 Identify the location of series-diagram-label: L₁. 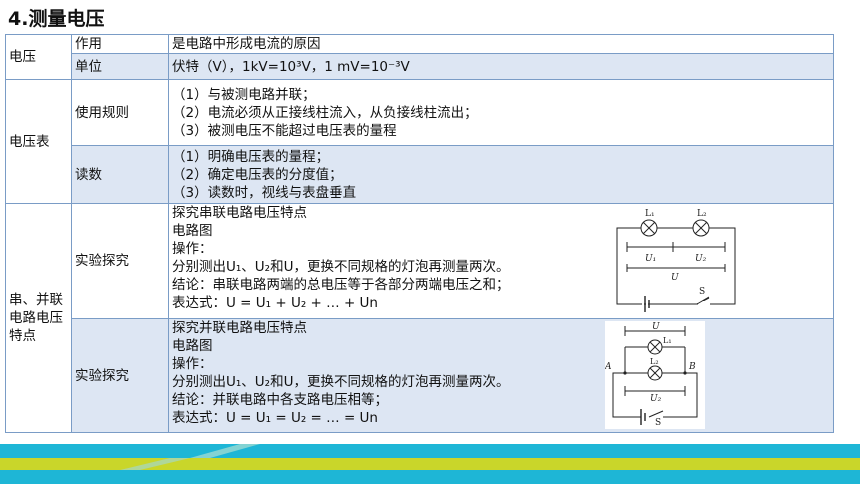
(650, 214).